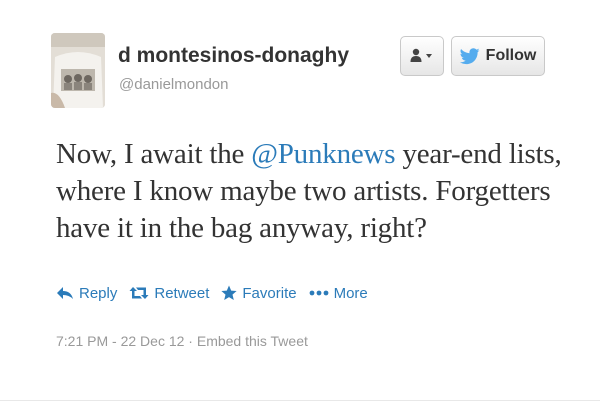  What do you see at coordinates (350, 293) in the screenshot?
I see `more-label: More` at bounding box center [350, 293].